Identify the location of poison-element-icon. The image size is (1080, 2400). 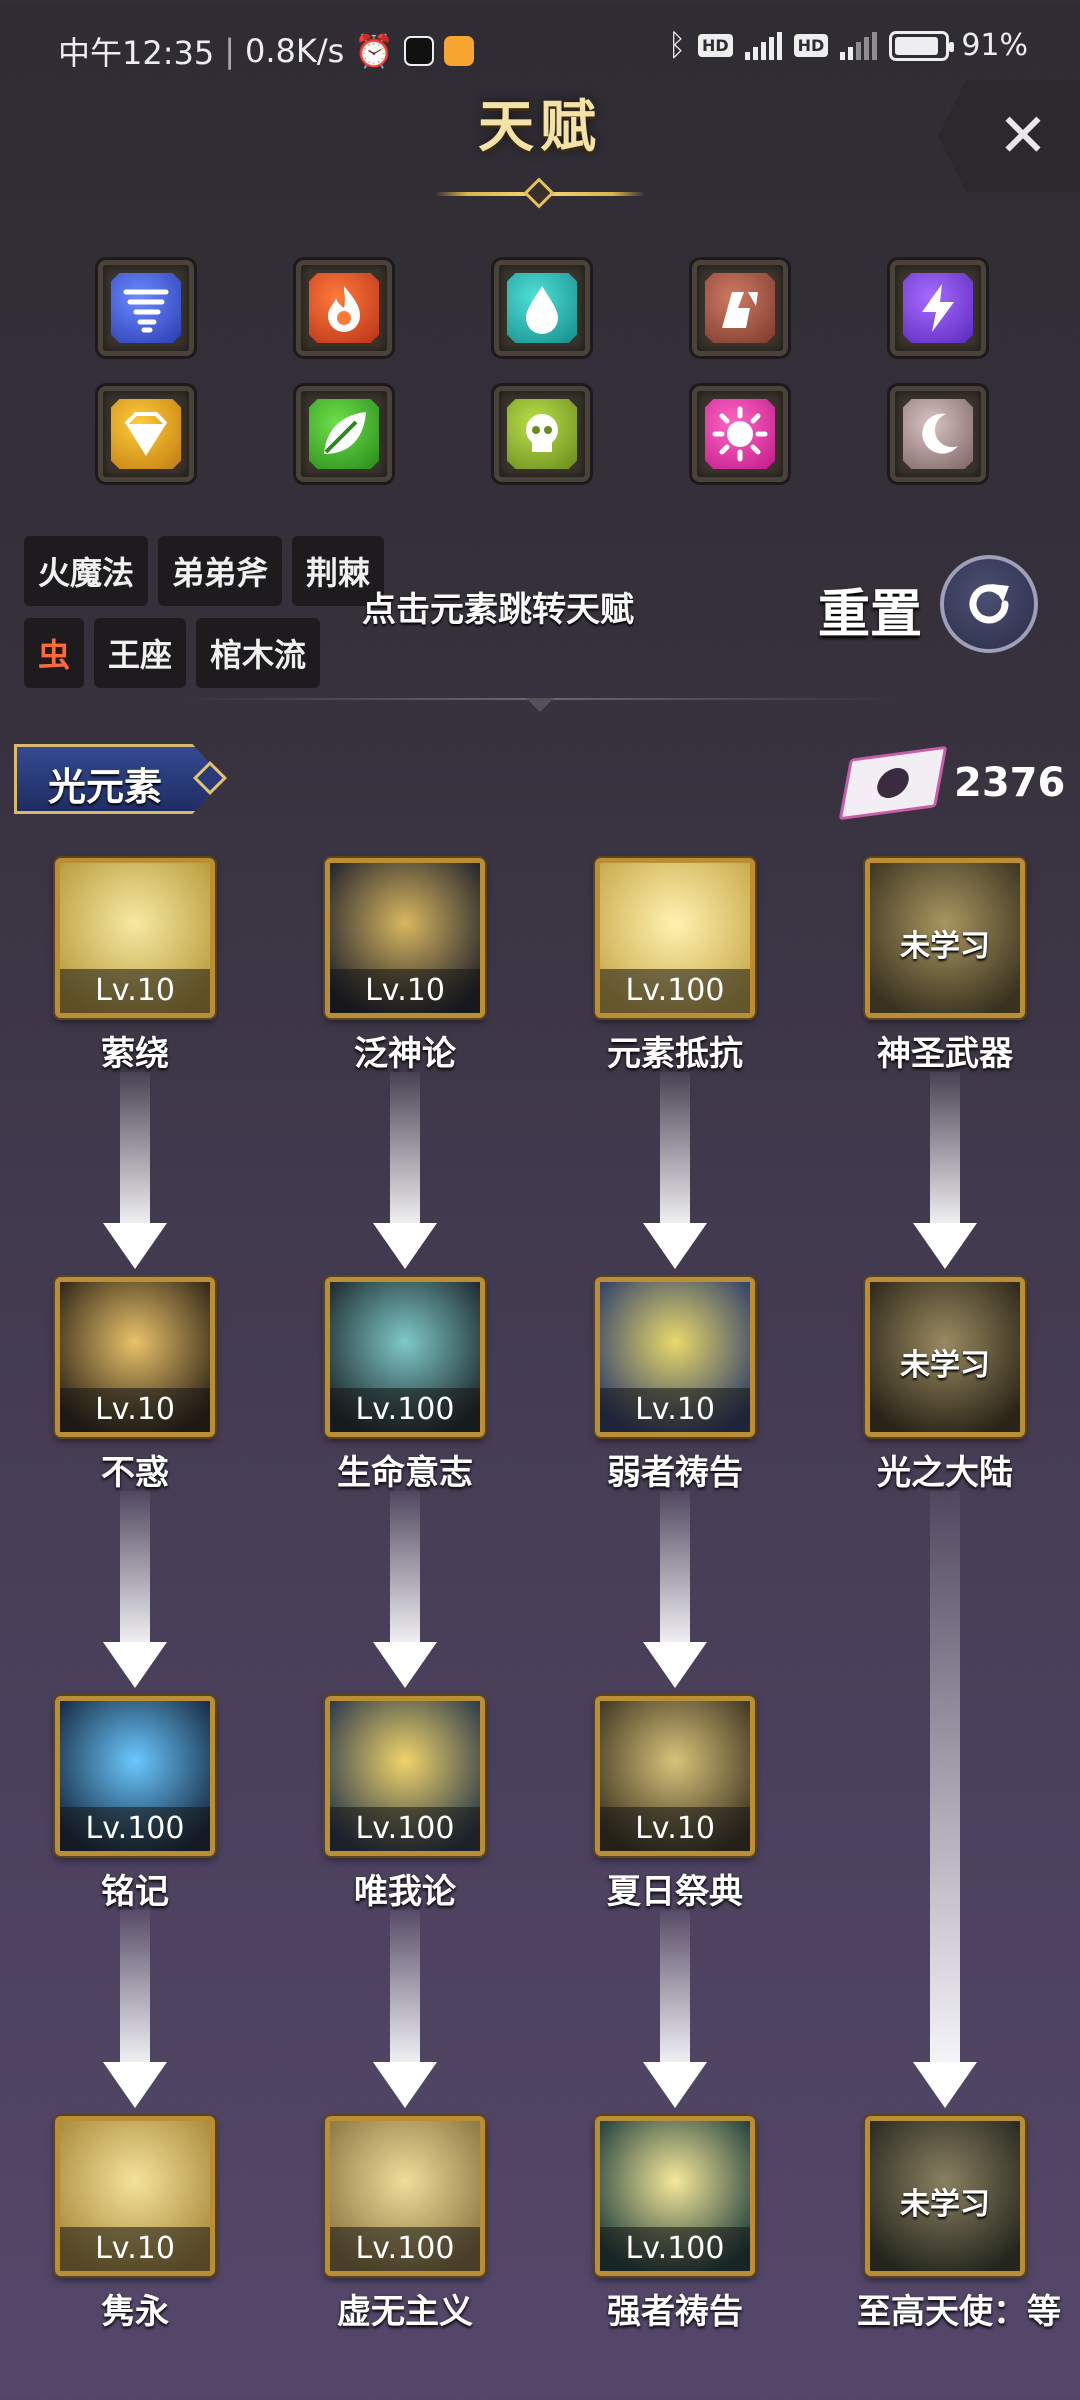
(542, 434).